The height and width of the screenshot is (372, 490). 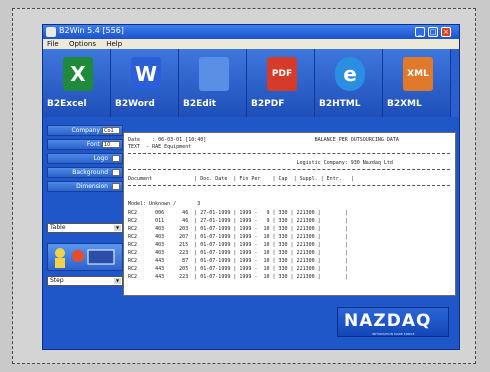 What do you see at coordinates (393, 334) in the screenshot?
I see `nazdaq-tagline: INFORMATION MADE SIMPLE` at bounding box center [393, 334].